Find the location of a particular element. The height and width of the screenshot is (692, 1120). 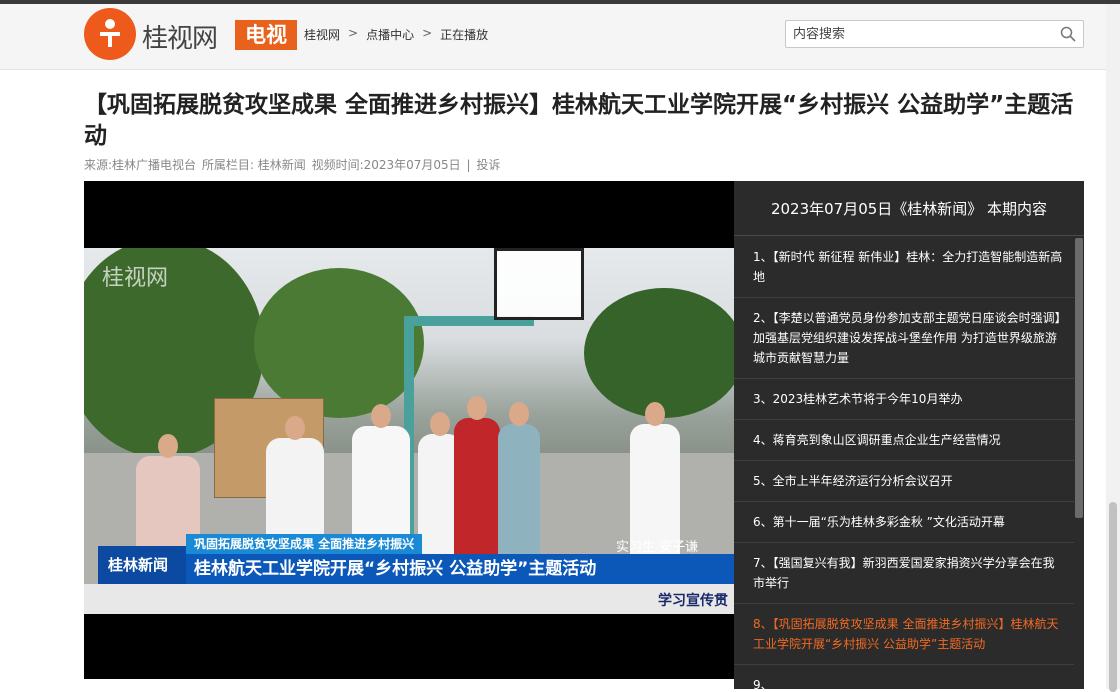

breadcrumb: 桂视网 > 点播中心 > 正在播放 is located at coordinates (396, 34).